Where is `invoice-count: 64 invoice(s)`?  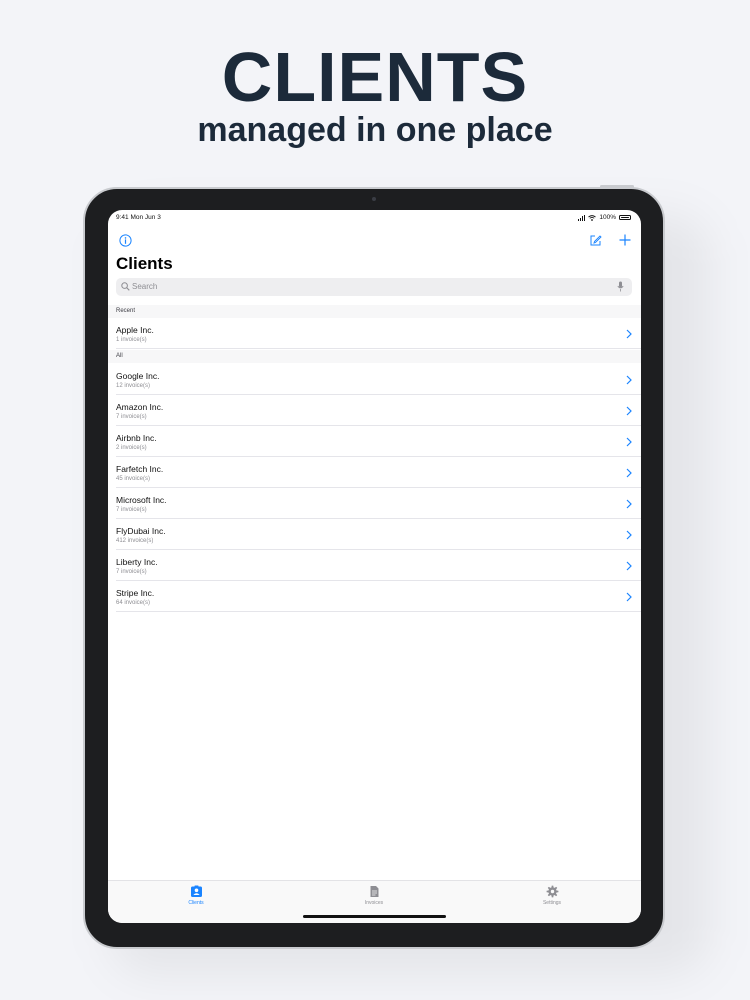
invoice-count: 64 invoice(s) is located at coordinates (133, 603).